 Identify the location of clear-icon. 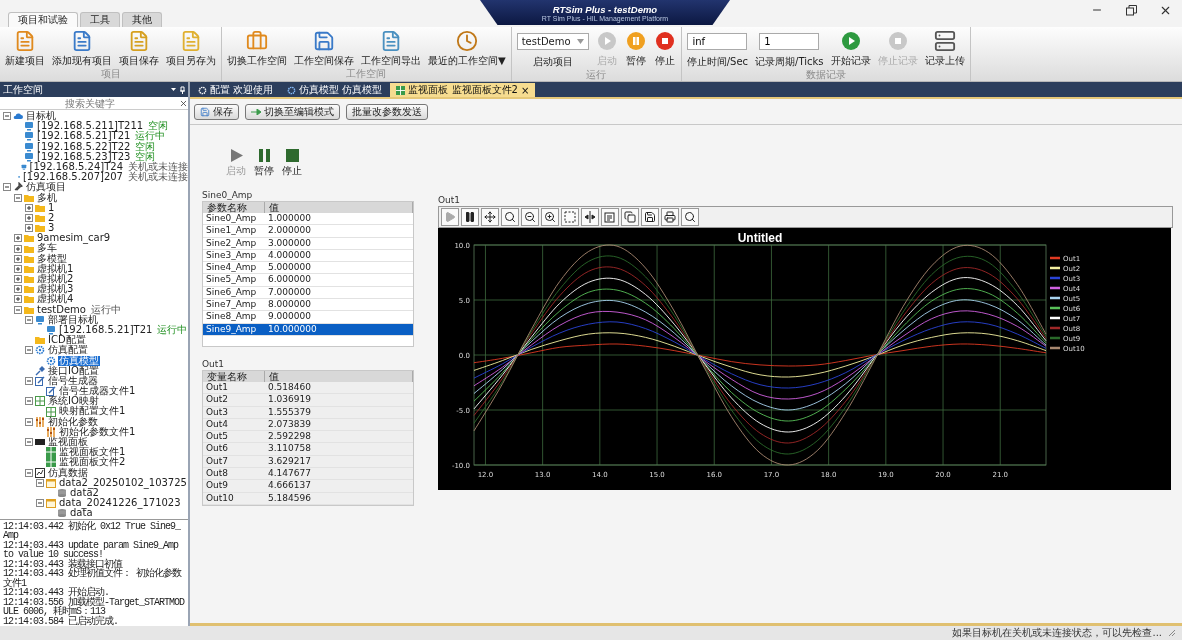
(183, 103).